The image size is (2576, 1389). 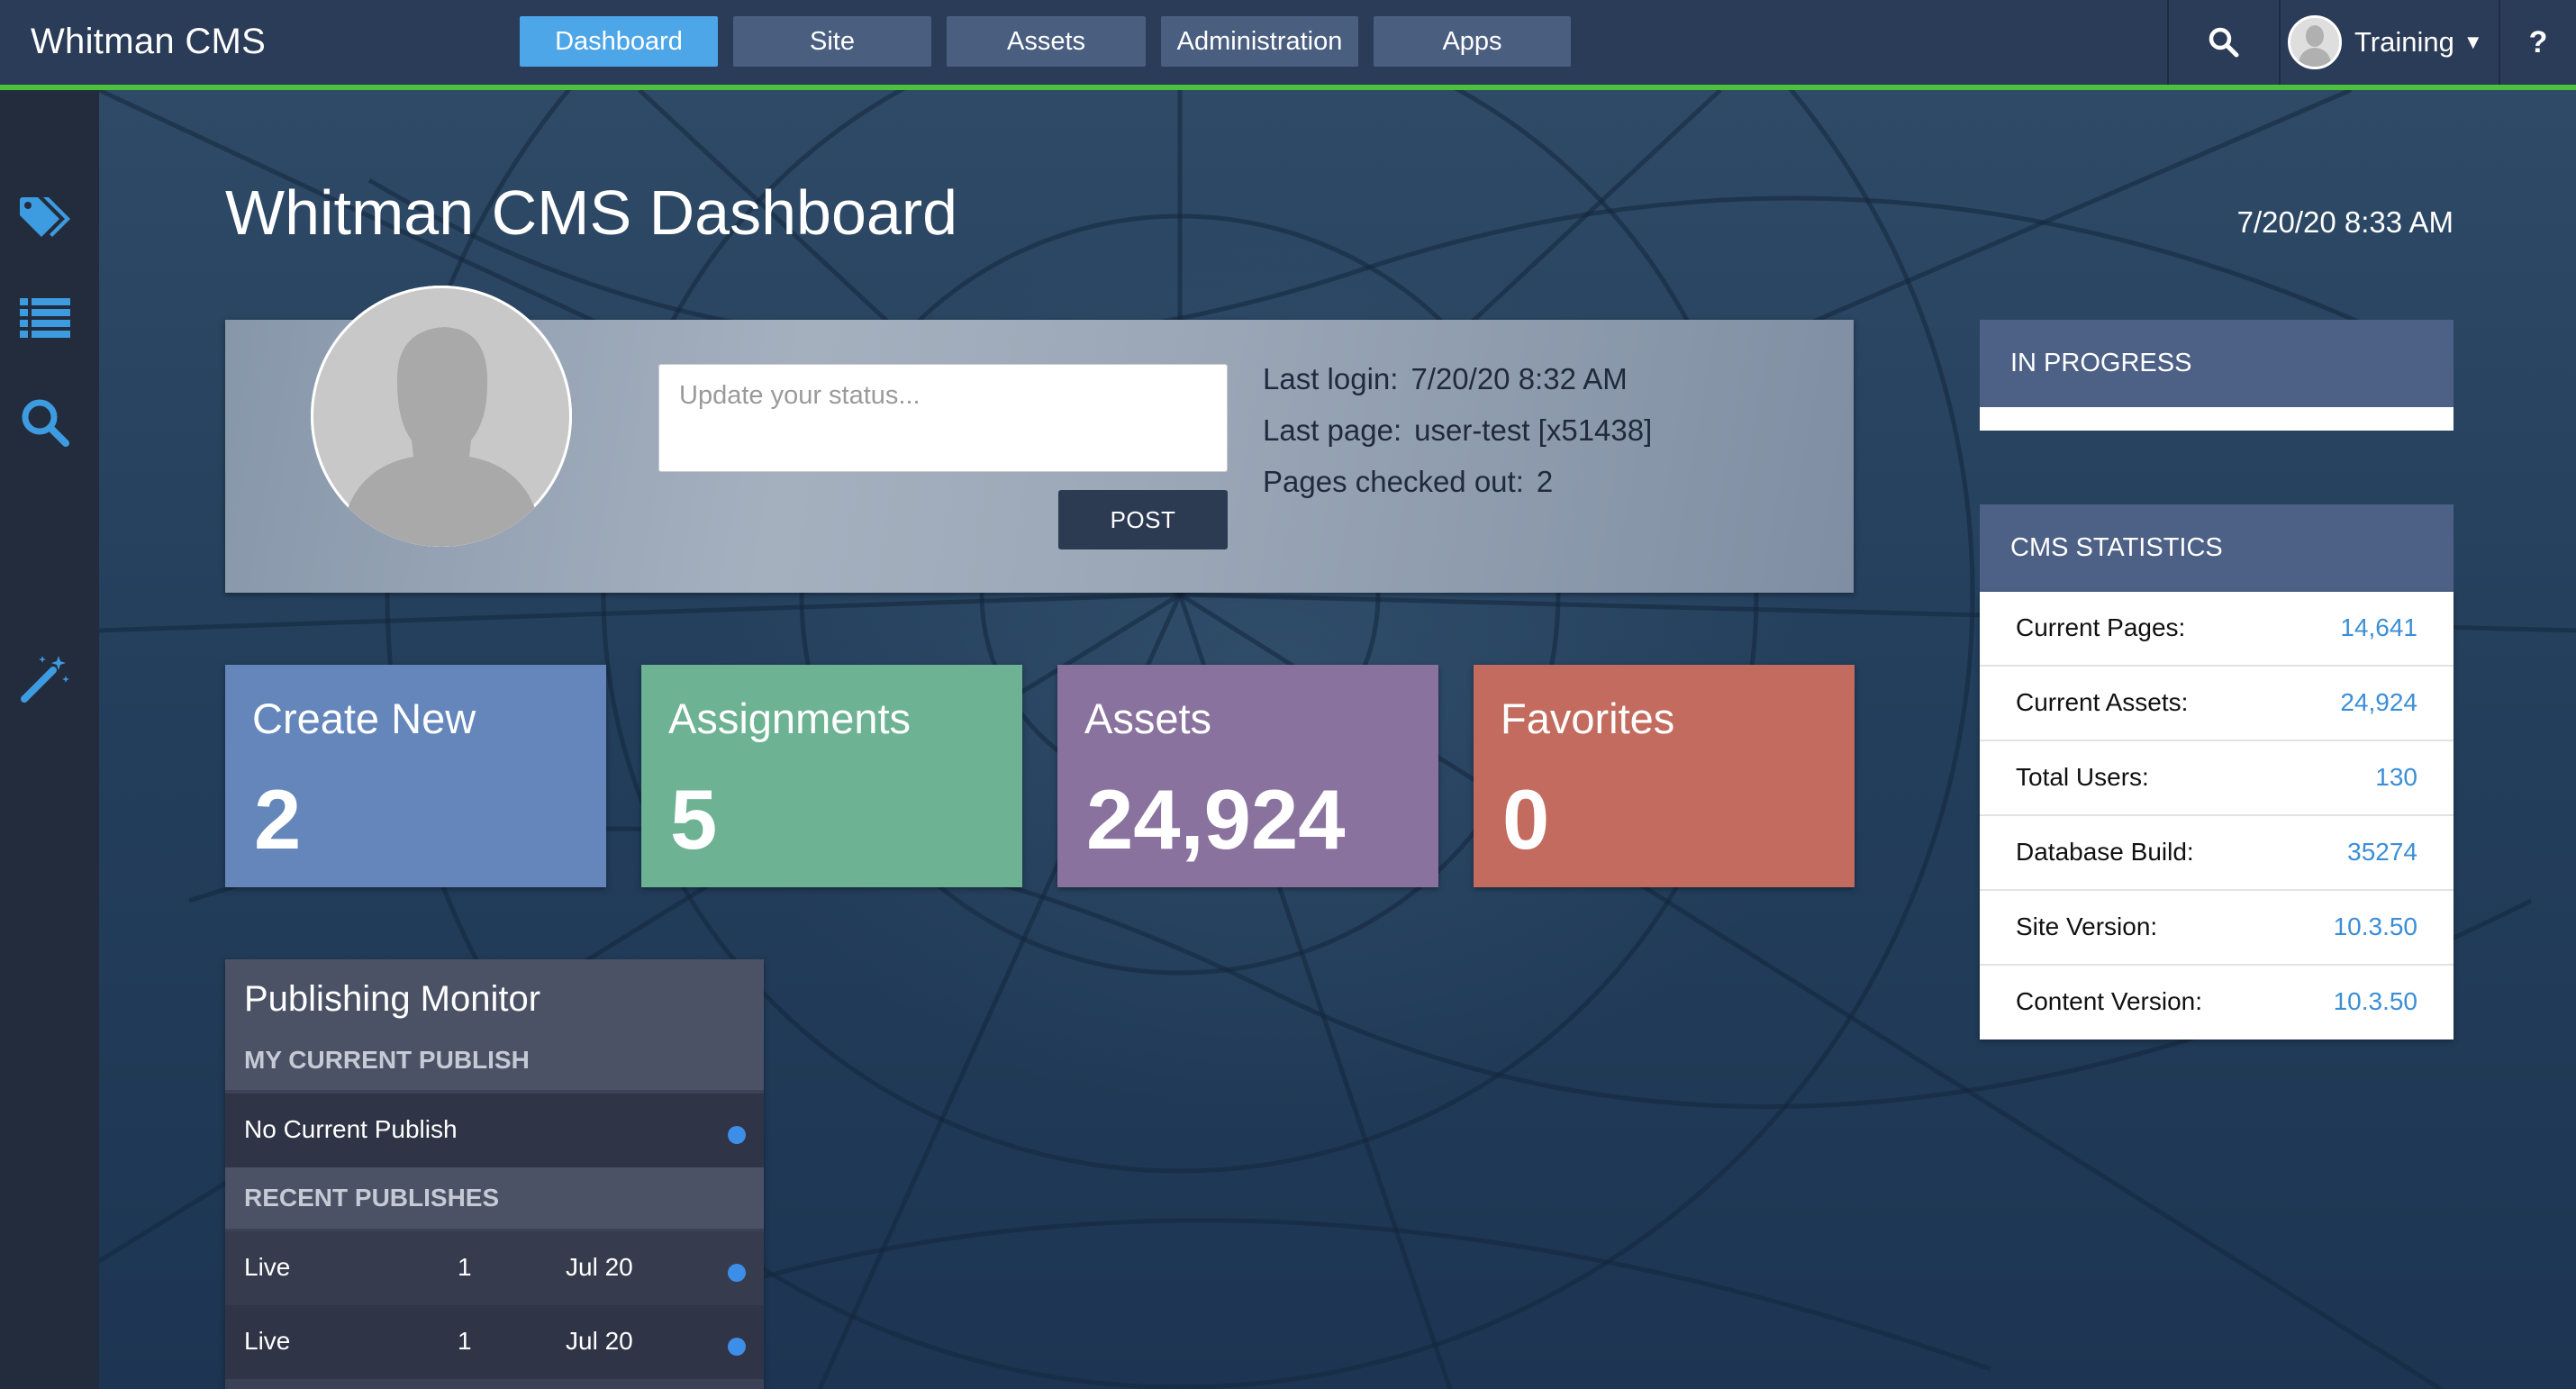 What do you see at coordinates (387, 1060) in the screenshot?
I see `current-publish-header: MY CURRENT PUBLISH` at bounding box center [387, 1060].